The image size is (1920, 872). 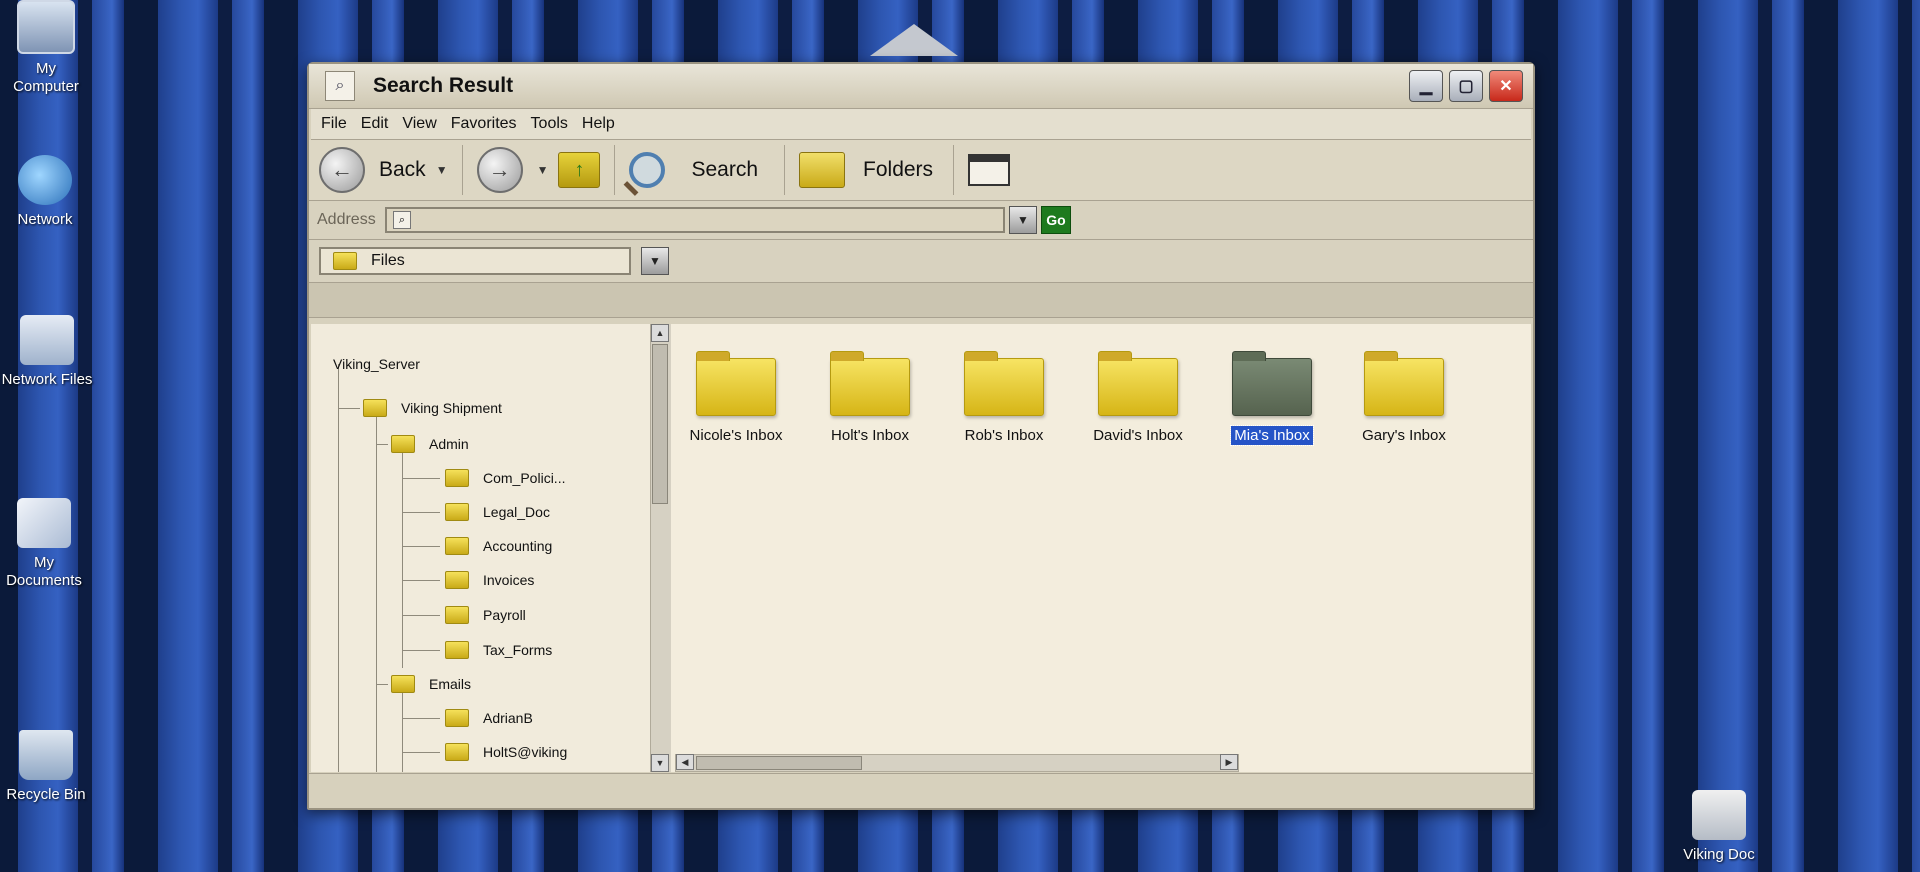 I want to click on tree-node-label: HoltS@viking, so click(x=525, y=752).